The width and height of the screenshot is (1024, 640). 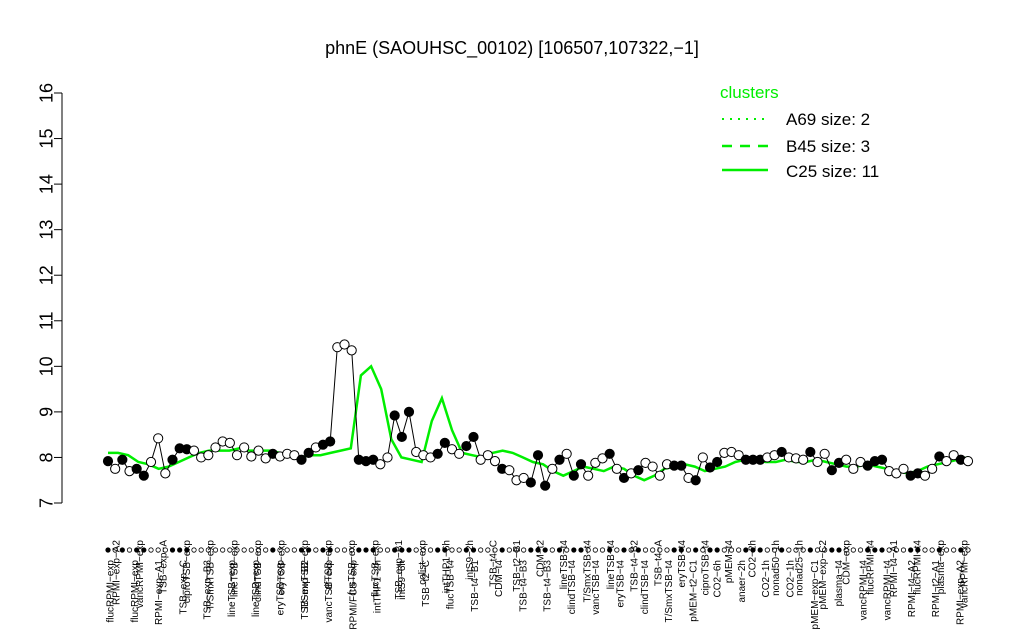 What do you see at coordinates (46, 366) in the screenshot?
I see `y-tick-label: 10` at bounding box center [46, 366].